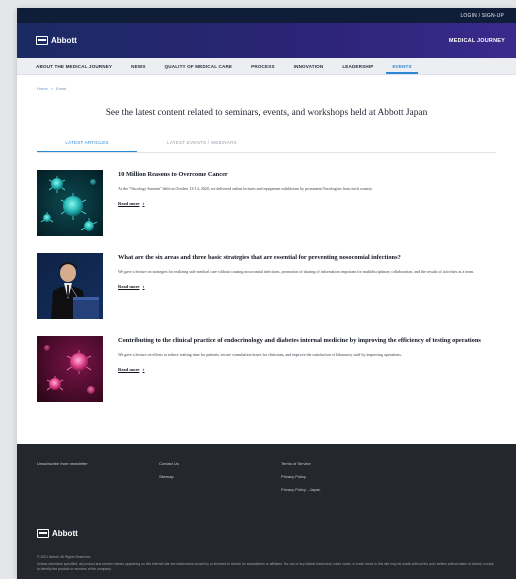 Image resolution: width=516 pixels, height=579 pixels. I want to click on footer-column: Contact Us Sitemap, so click(220, 476).